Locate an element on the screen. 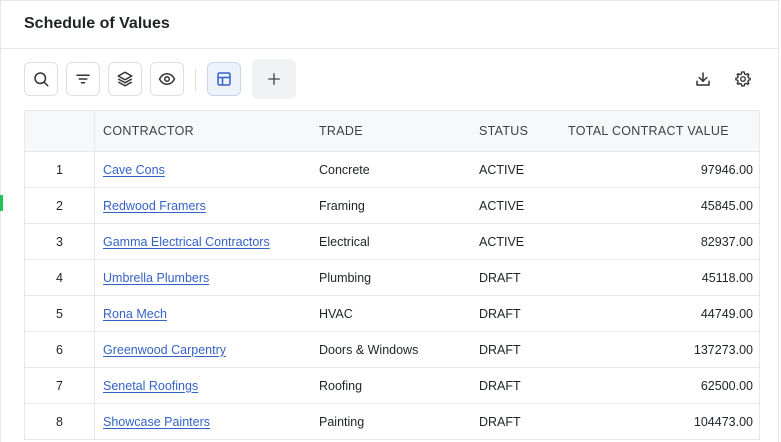 The image size is (781, 442). contractor-link: Umbrella Plumbers is located at coordinates (156, 278).